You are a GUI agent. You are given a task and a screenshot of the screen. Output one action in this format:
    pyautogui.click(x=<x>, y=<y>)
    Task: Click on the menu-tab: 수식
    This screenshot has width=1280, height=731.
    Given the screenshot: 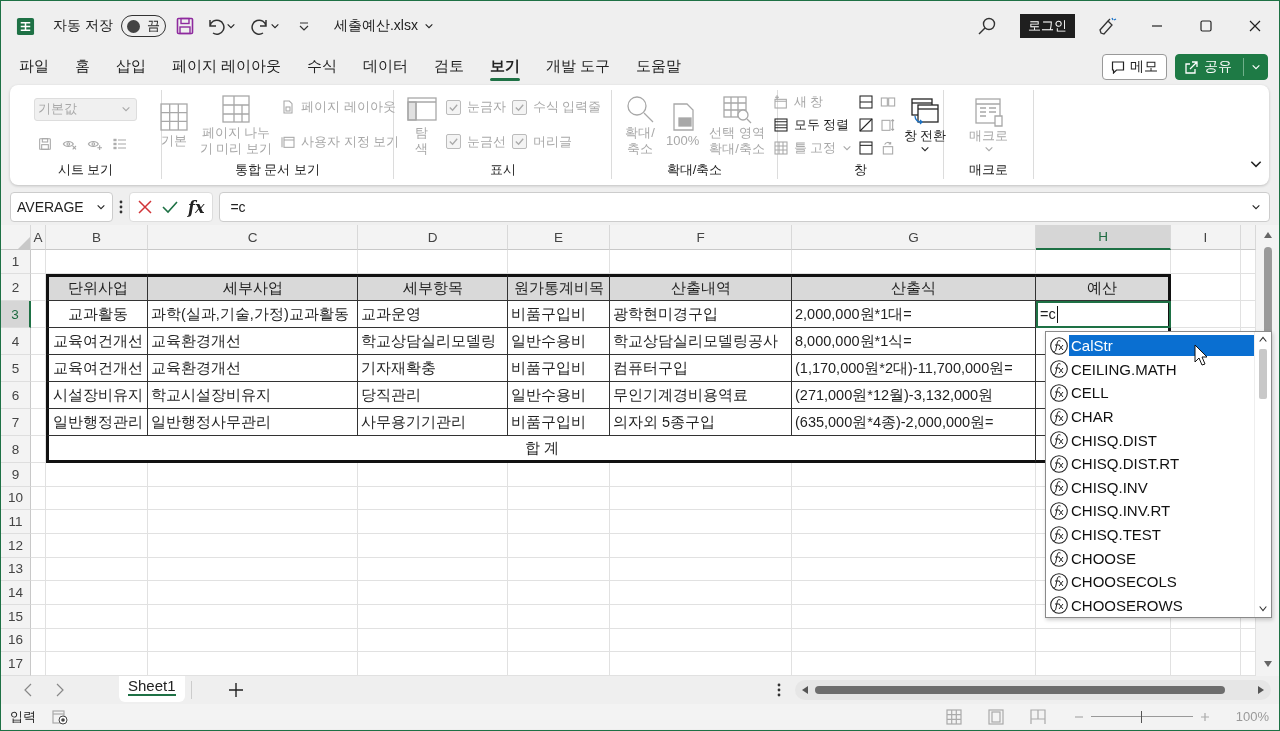 What is the action you would take?
    pyautogui.click(x=322, y=67)
    